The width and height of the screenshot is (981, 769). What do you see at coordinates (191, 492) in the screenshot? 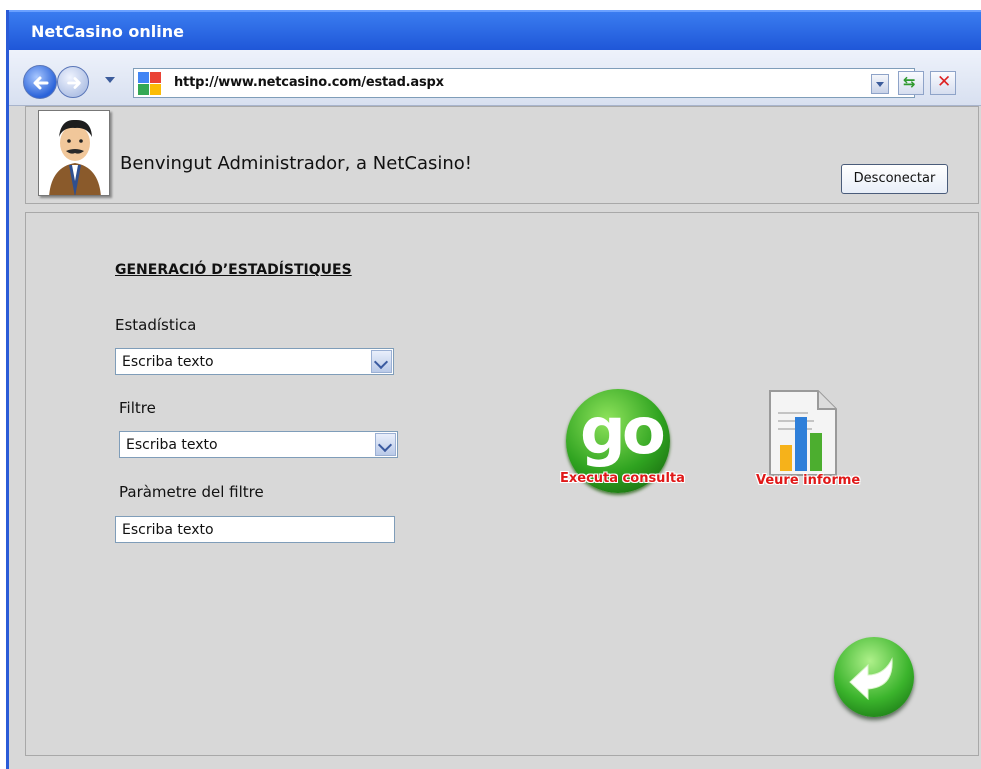
I see `filter-param-label: Paràmetre del filtre` at bounding box center [191, 492].